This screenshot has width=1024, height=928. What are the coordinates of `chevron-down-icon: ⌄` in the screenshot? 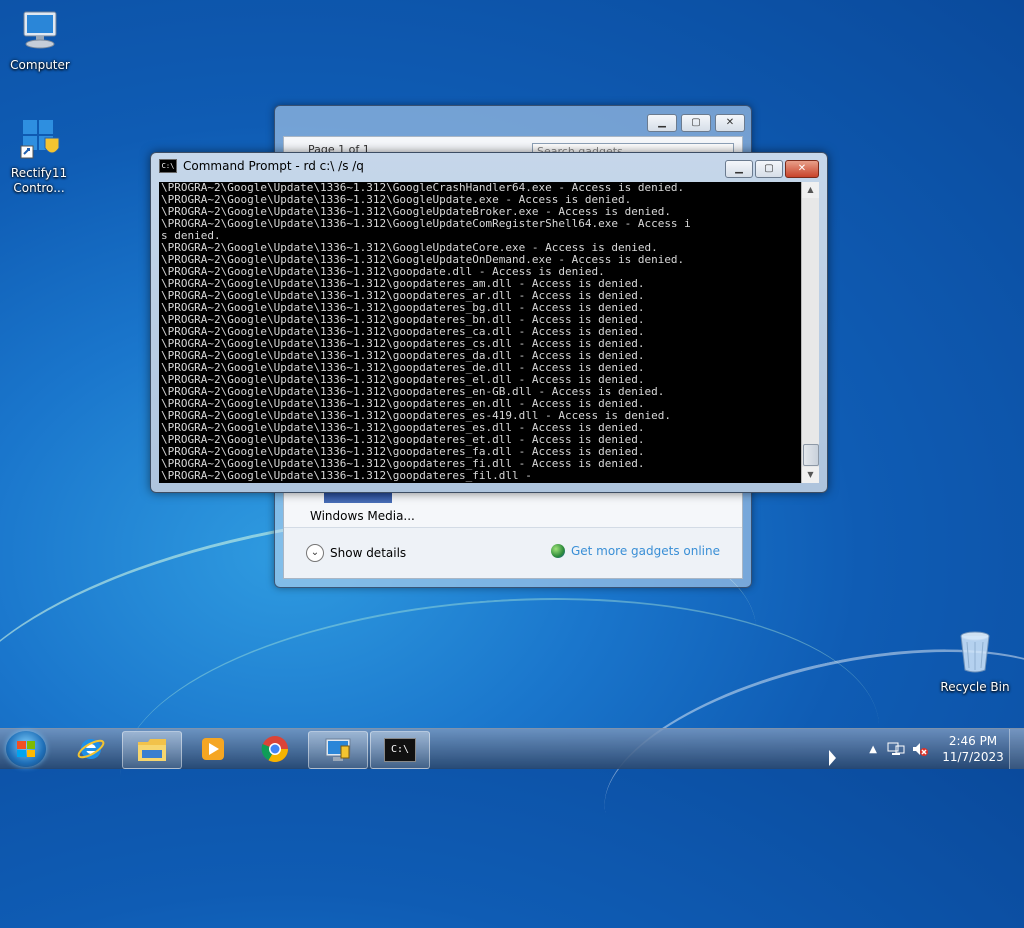 It's located at (315, 553).